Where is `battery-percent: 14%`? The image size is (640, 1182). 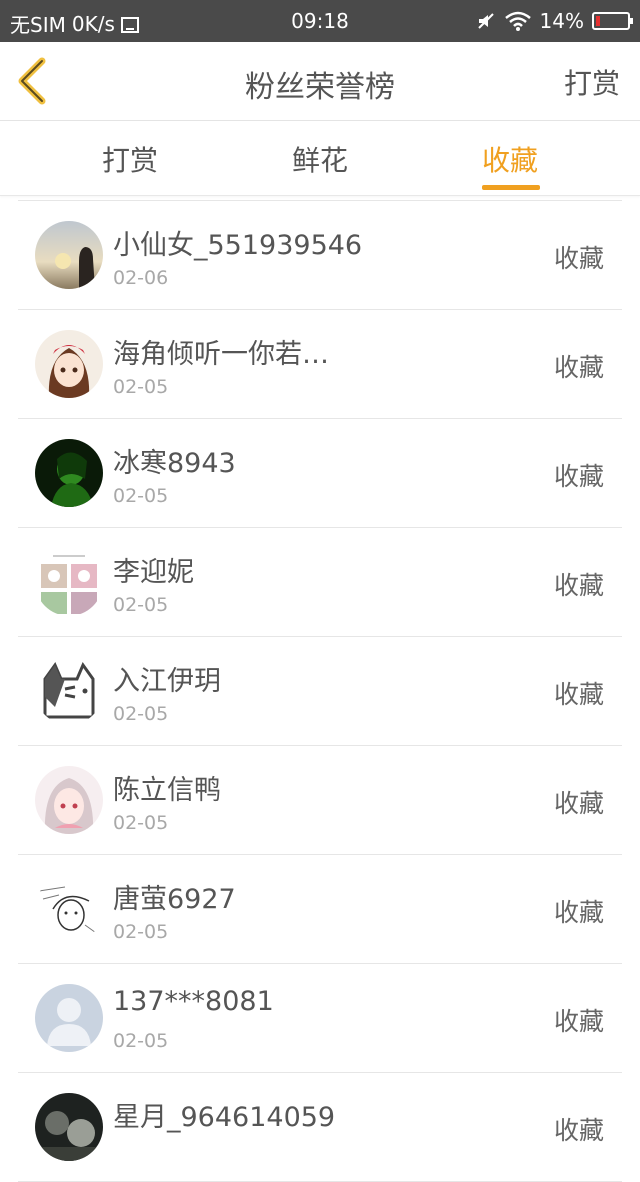
battery-percent: 14% is located at coordinates (561, 21).